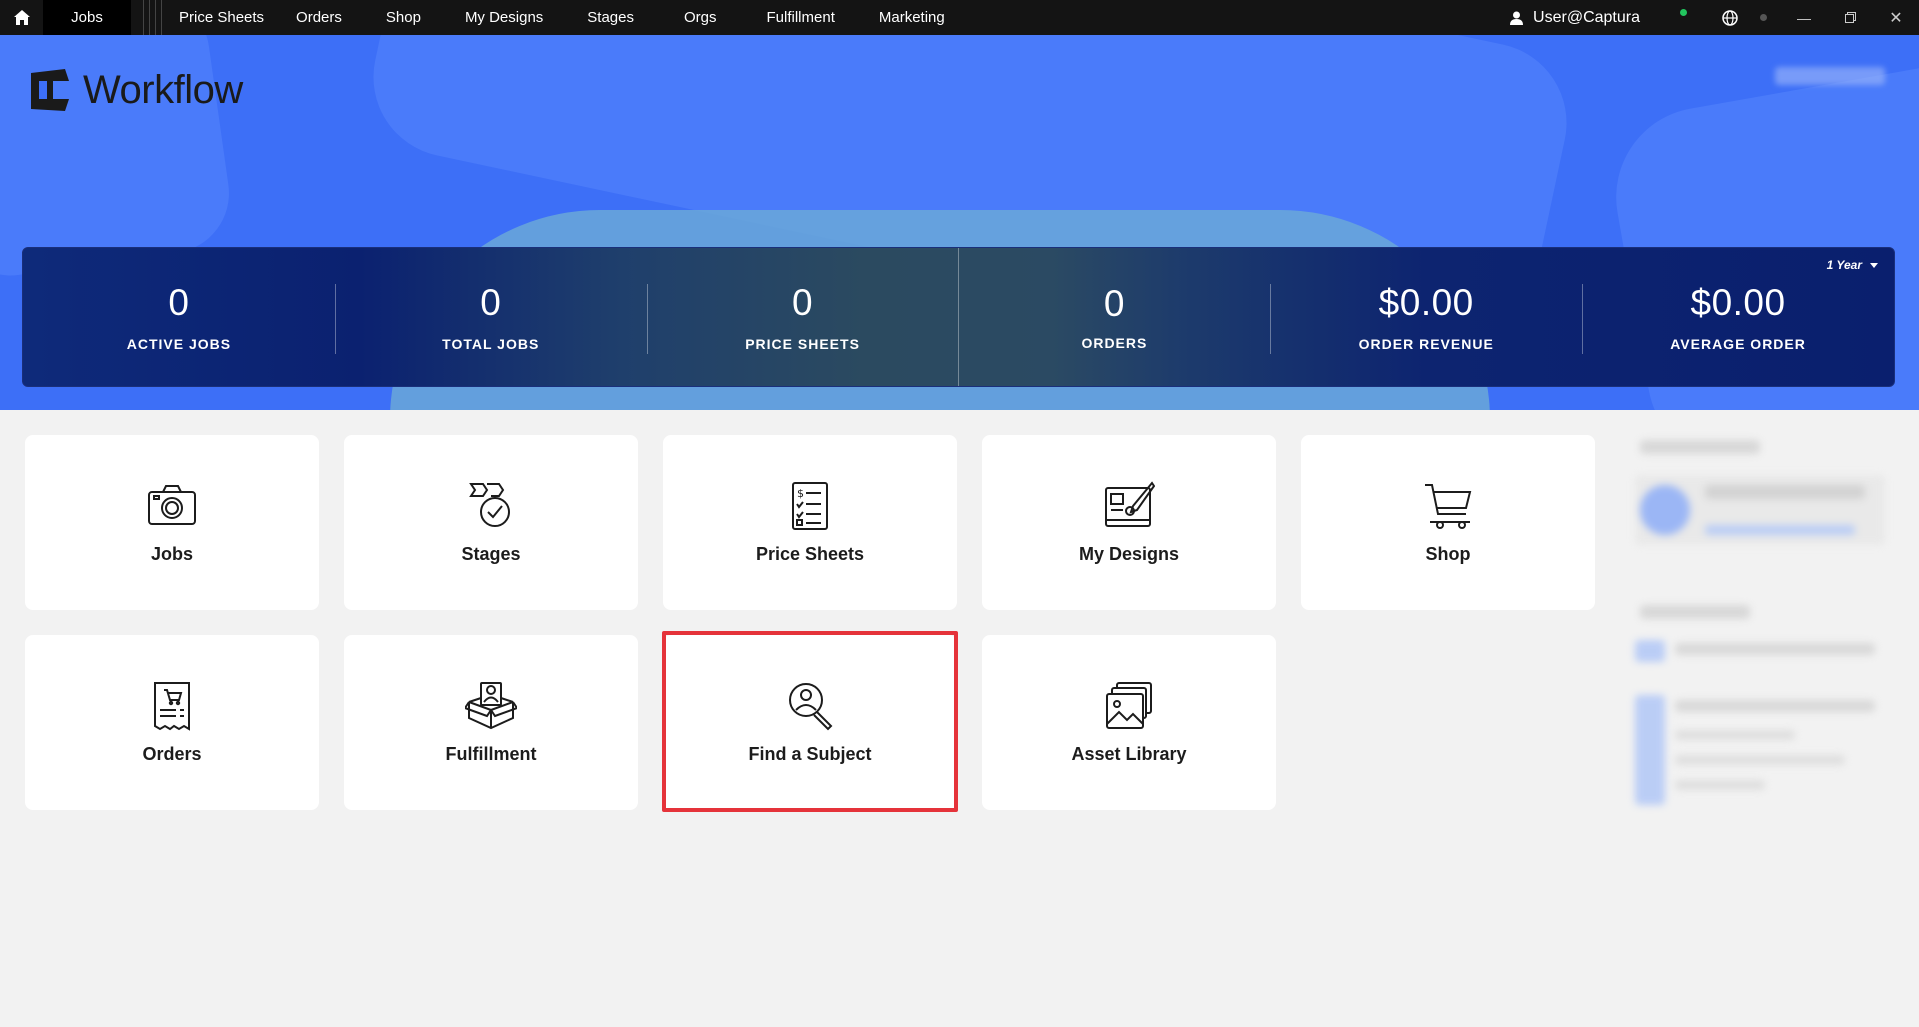 Image resolution: width=1919 pixels, height=1027 pixels. I want to click on chevron-down-icon, so click(1874, 265).